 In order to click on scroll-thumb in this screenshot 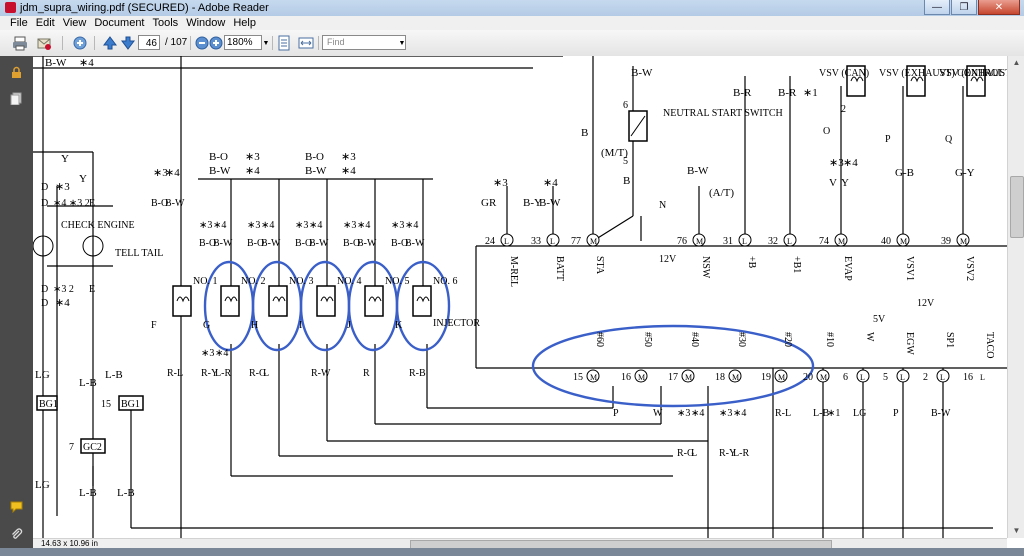, I will do `click(1017, 207)`.